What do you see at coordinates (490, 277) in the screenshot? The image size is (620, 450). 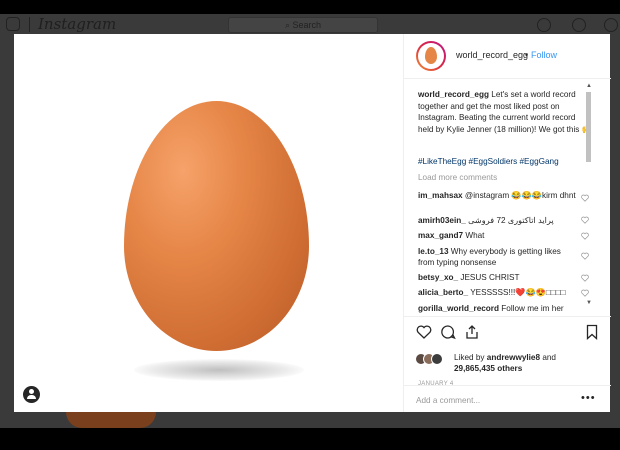 I see `comment-text: JESUS CHRIST` at bounding box center [490, 277].